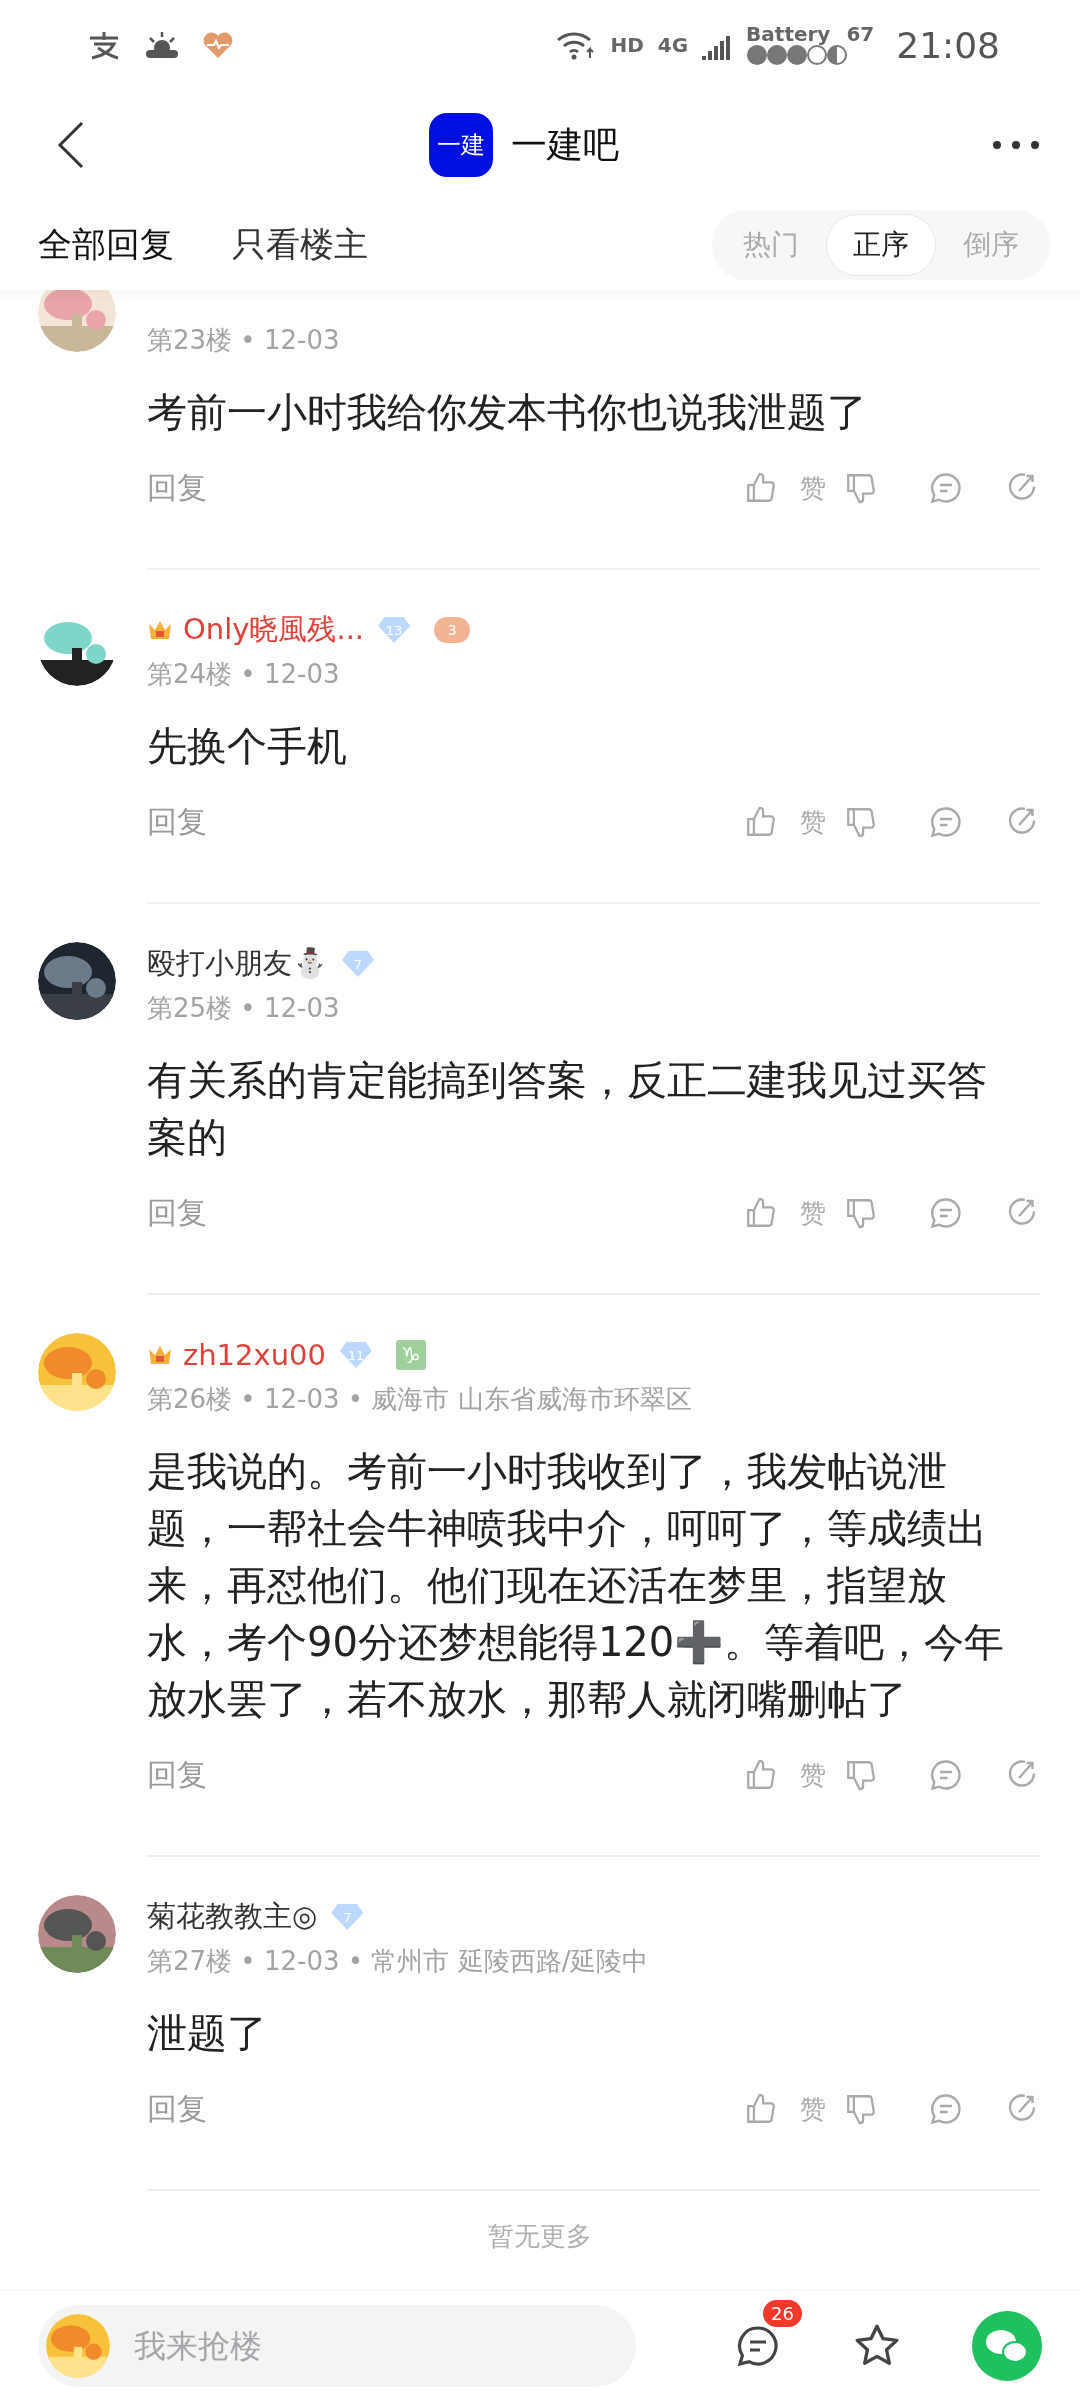  I want to click on heart-icon, so click(218, 45).